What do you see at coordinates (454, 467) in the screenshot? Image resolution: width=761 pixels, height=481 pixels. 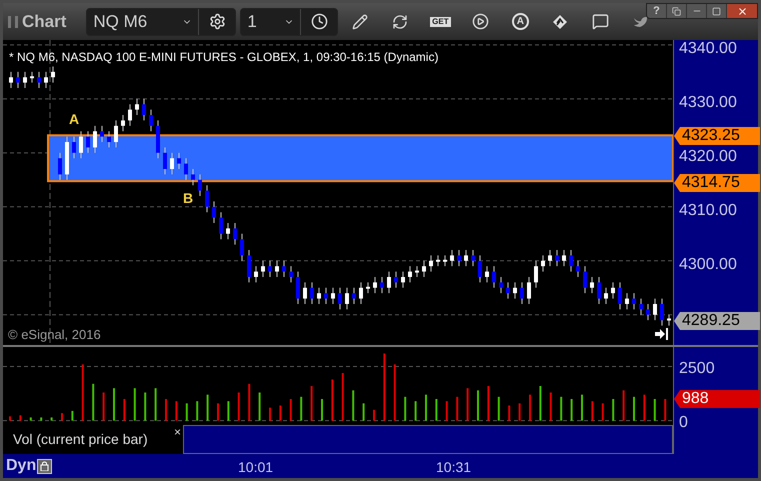 I see `time-label: 10:31` at bounding box center [454, 467].